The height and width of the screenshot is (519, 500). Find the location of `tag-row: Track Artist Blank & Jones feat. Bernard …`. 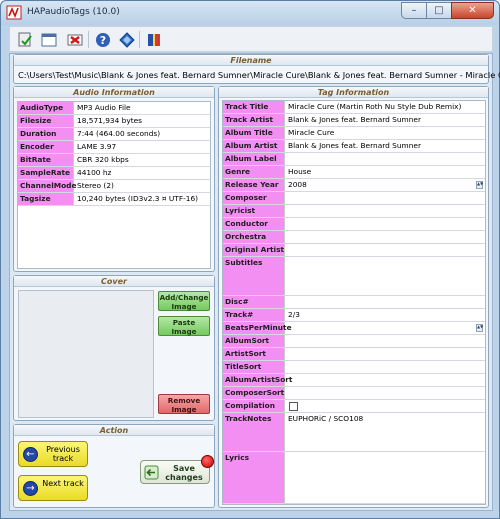

tag-row: Track Artist Blank & Jones feat. Bernard … is located at coordinates (354, 120).